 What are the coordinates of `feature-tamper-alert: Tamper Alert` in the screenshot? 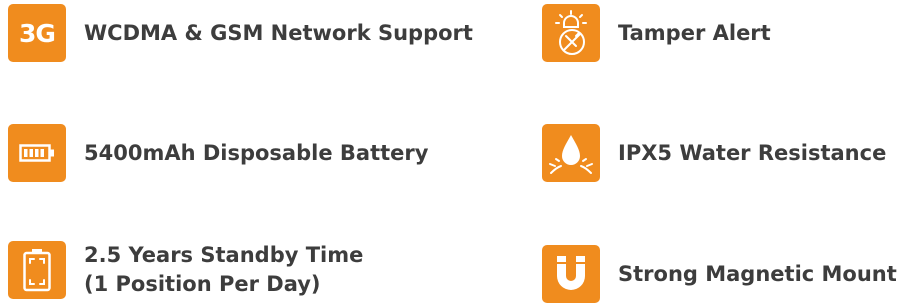 It's located at (656, 33).